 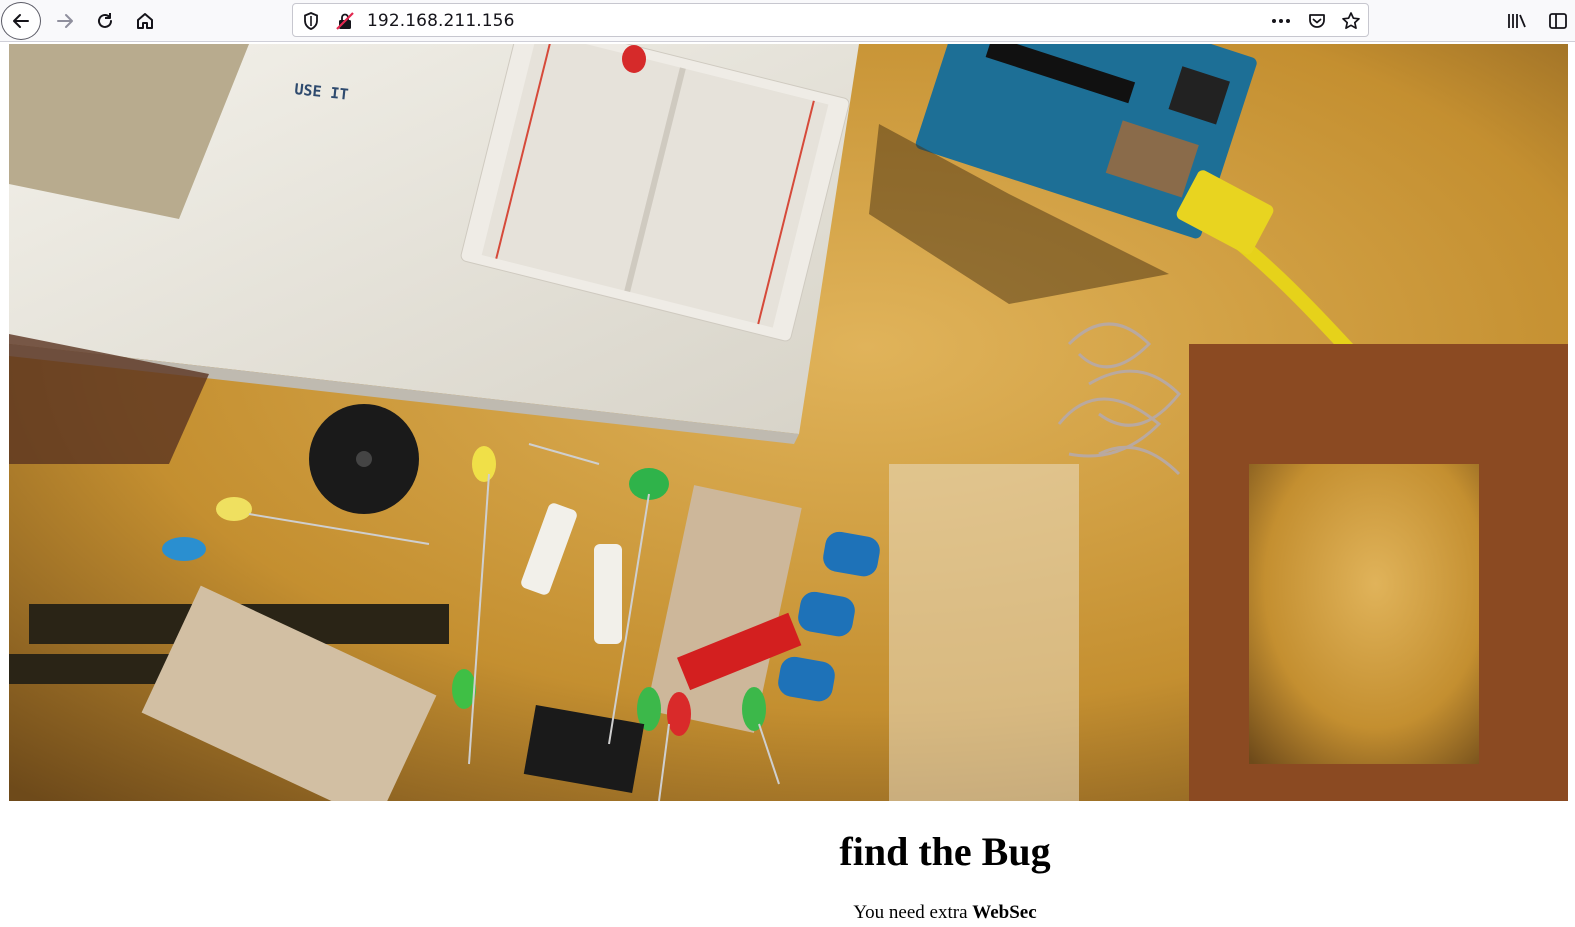 What do you see at coordinates (913, 912) in the screenshot?
I see `message-prefix: You need extra` at bounding box center [913, 912].